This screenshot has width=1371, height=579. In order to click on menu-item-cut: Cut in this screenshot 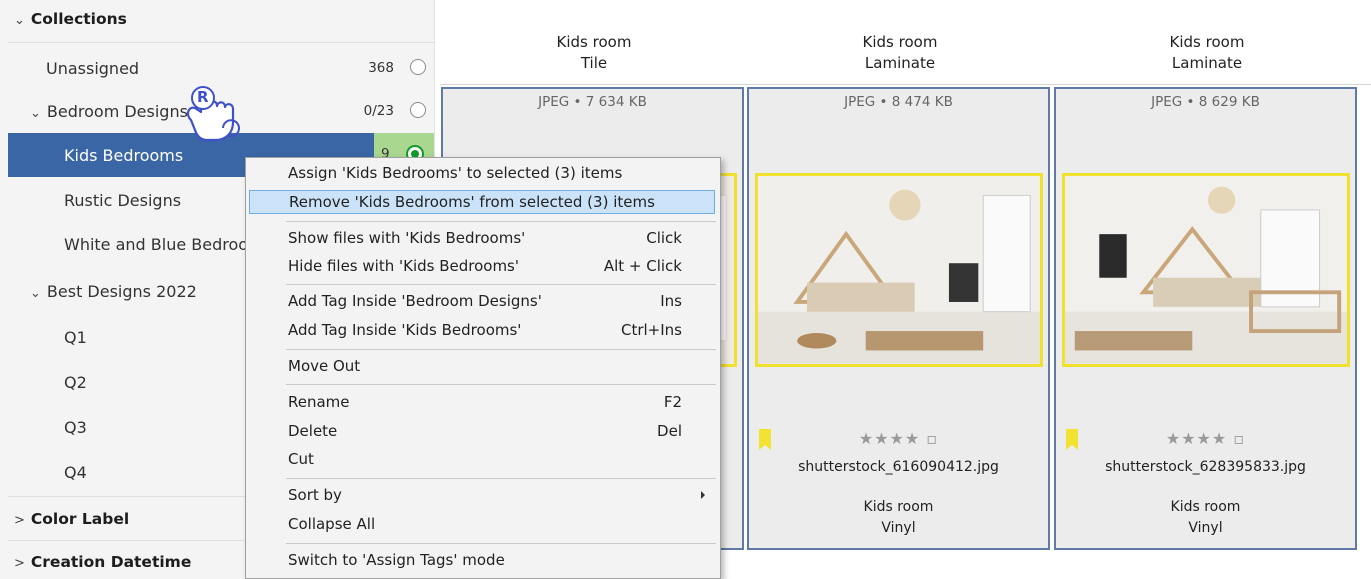, I will do `click(482, 459)`.